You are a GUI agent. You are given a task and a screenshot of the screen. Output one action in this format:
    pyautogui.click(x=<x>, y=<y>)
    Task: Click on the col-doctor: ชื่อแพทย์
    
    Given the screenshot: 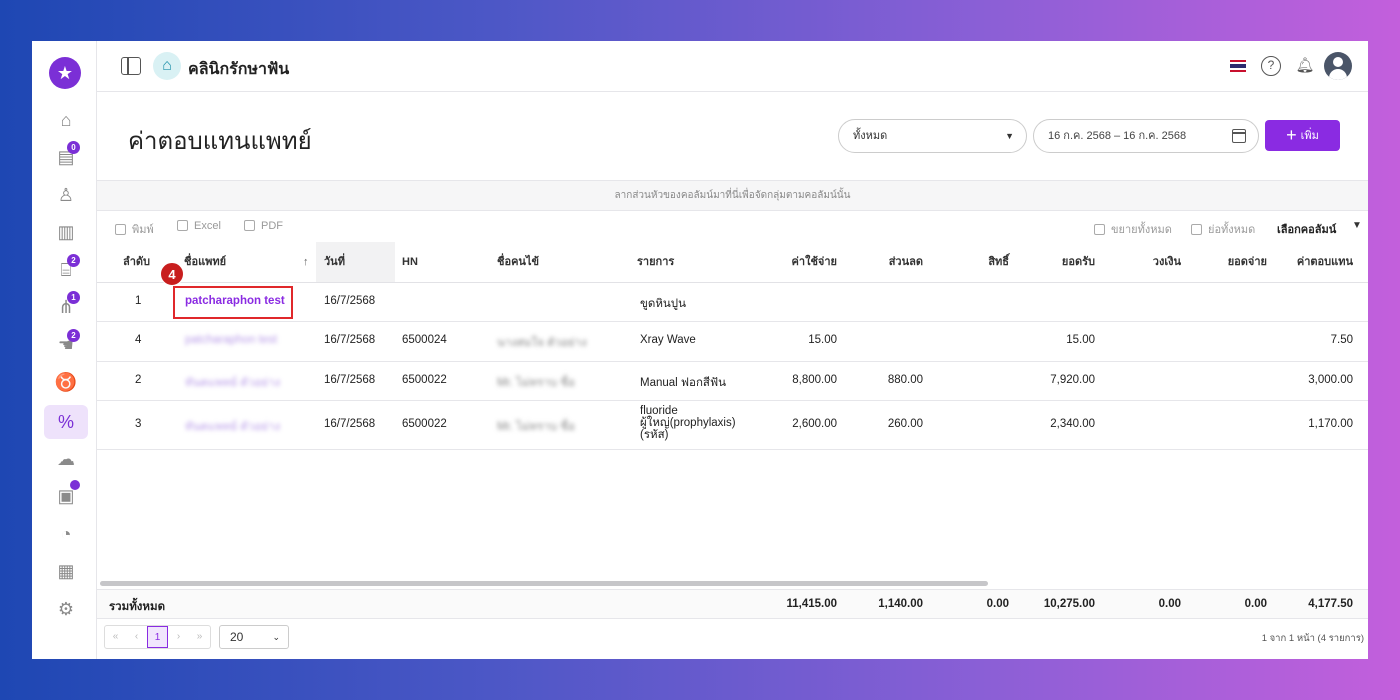 What is the action you would take?
    pyautogui.click(x=205, y=262)
    